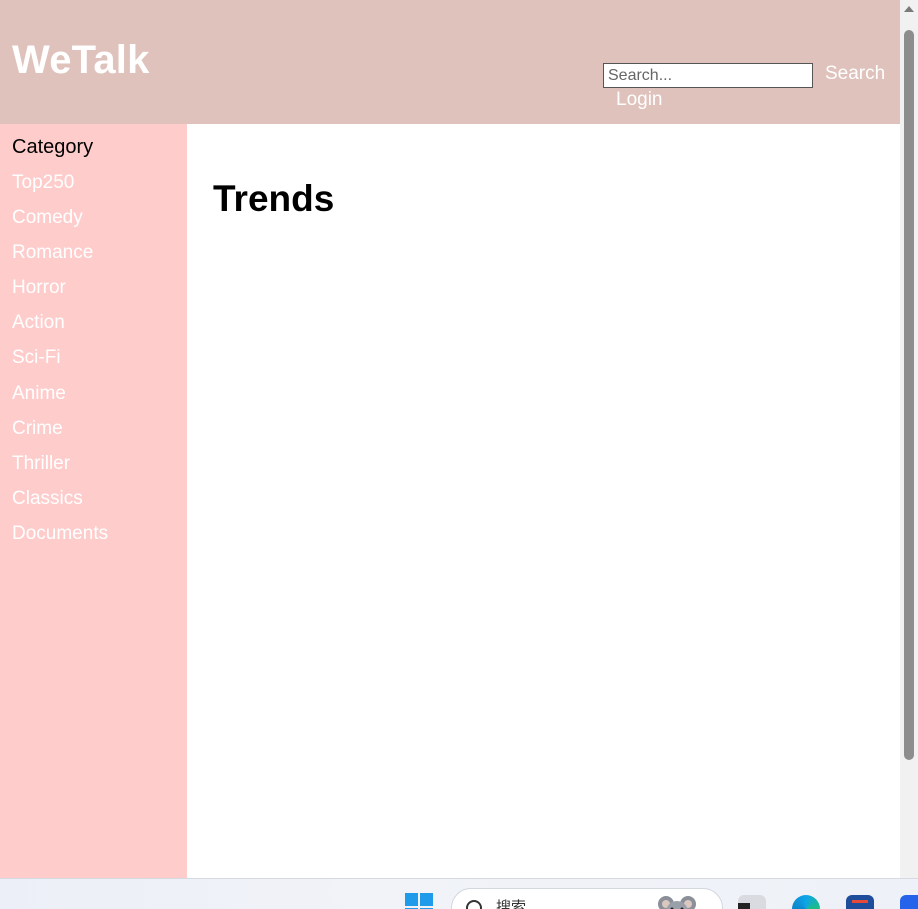  I want to click on category-link-romance: Romance, so click(60, 258).